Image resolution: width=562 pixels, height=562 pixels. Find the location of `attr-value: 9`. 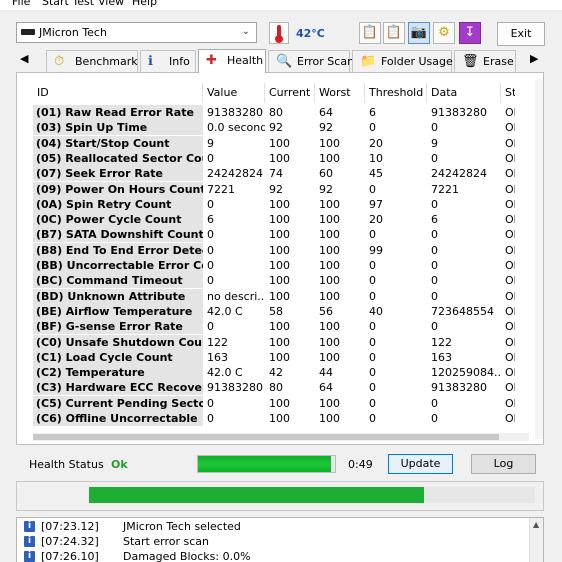

attr-value: 9 is located at coordinates (210, 143).